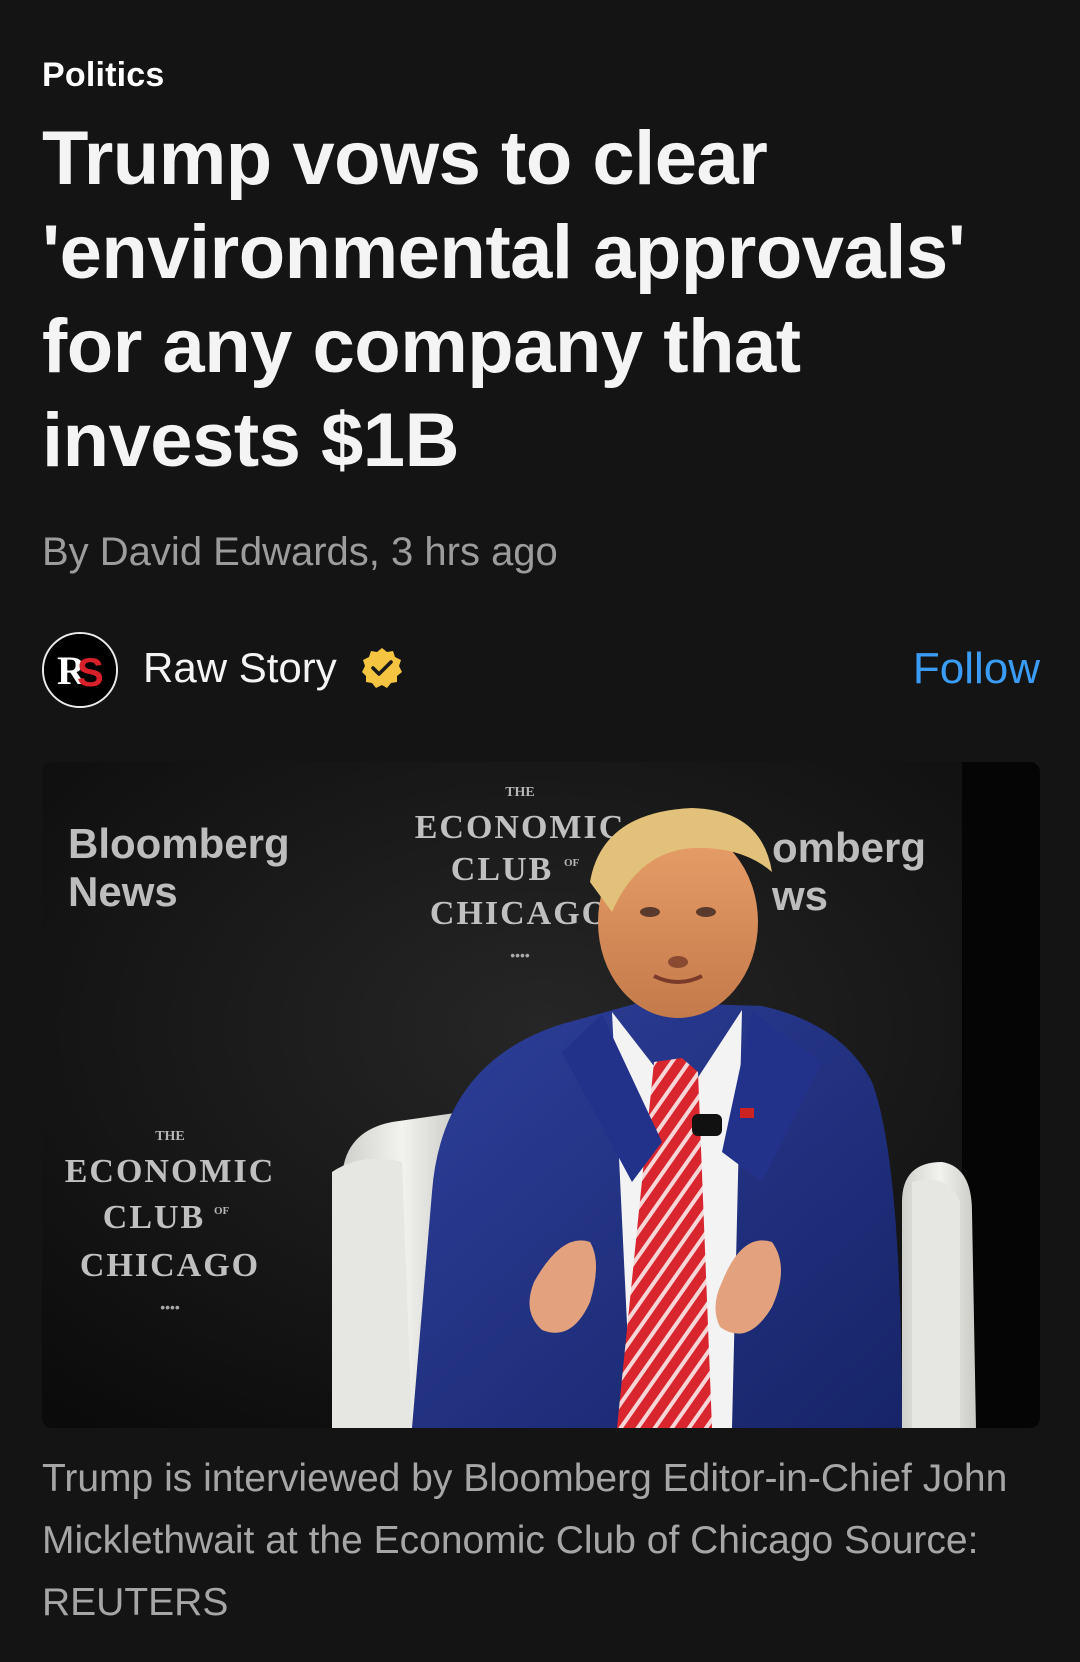 This screenshot has width=1080, height=1662. Describe the element at coordinates (520, 792) in the screenshot. I see `club-top-the: THE` at that location.